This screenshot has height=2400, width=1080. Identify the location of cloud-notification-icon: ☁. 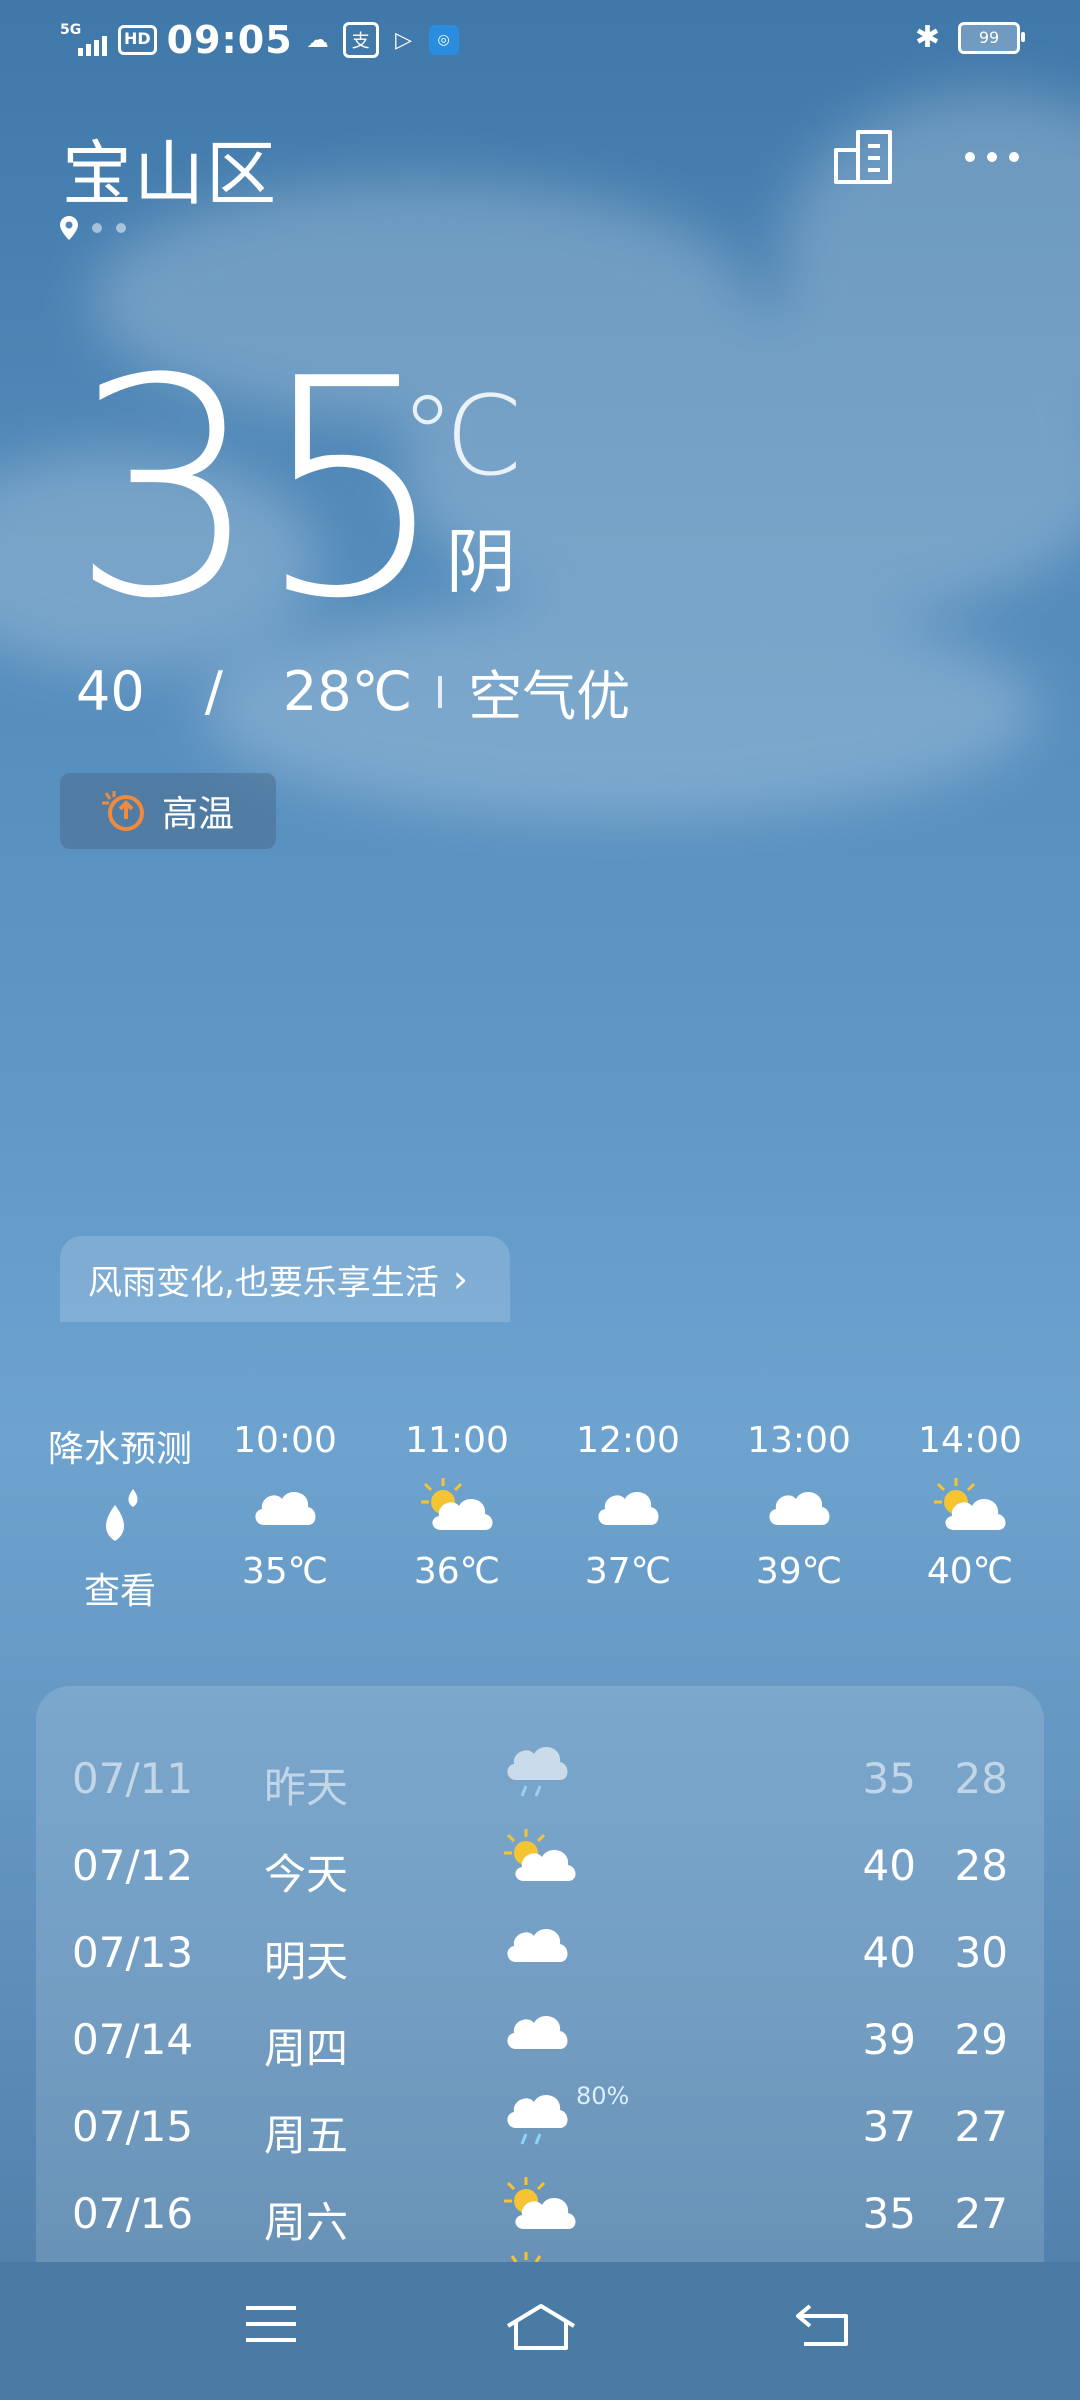
(317, 40).